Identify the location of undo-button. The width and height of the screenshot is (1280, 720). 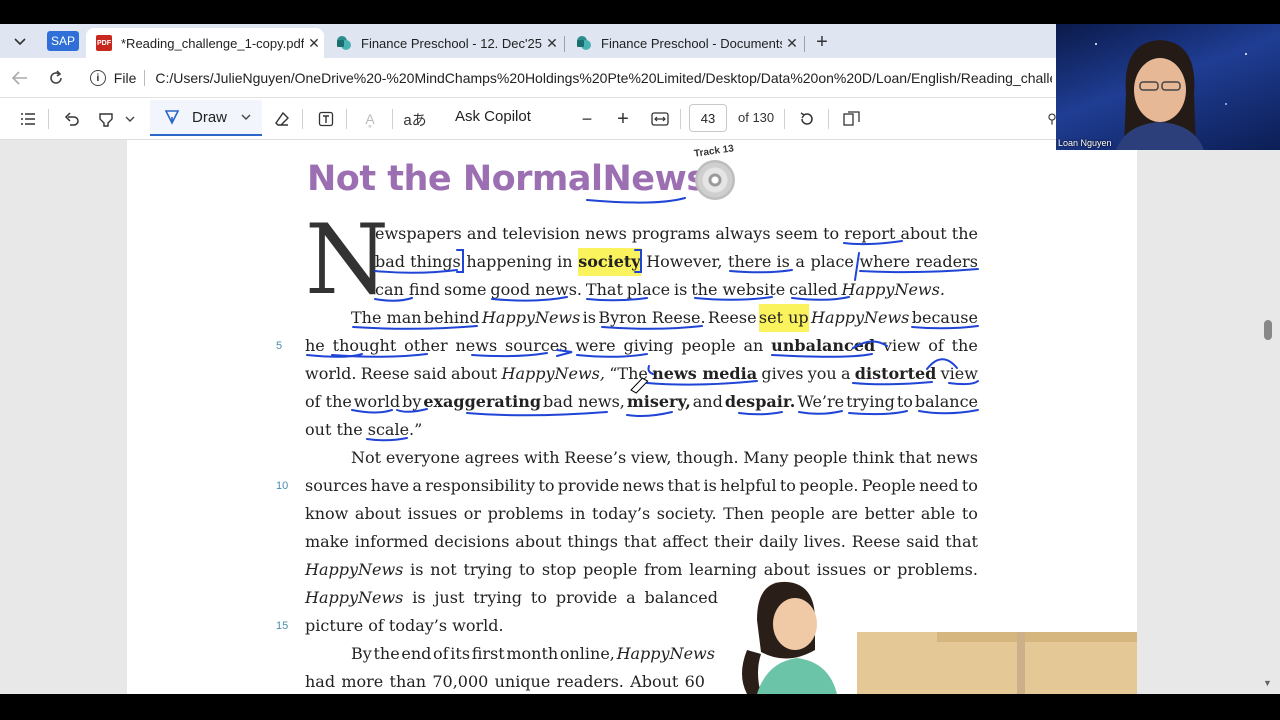
(72, 119).